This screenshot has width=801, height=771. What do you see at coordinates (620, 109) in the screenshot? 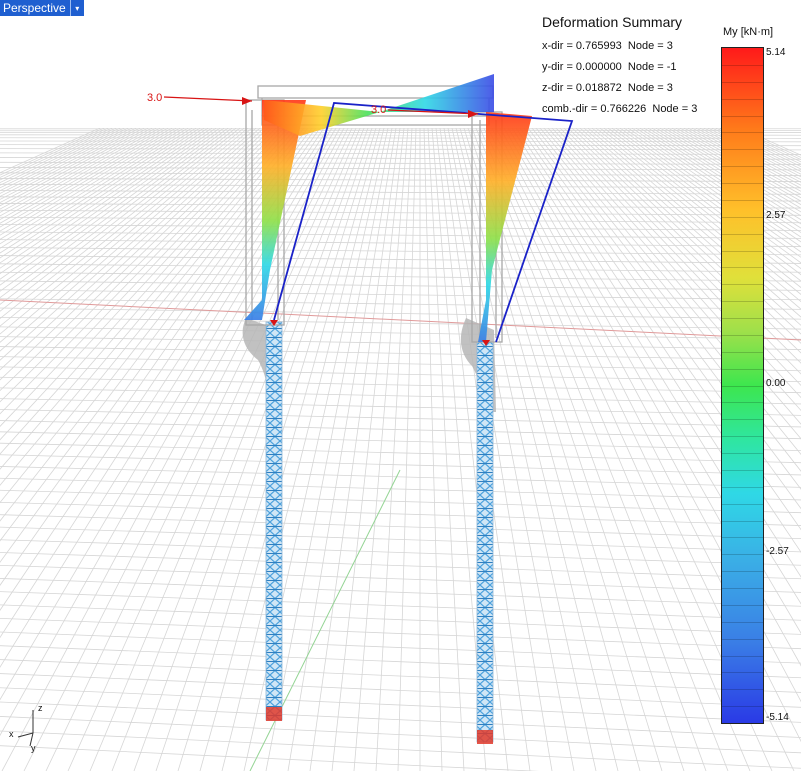
I see `summary-row-comb: comb.-dir = 0.766226 Node = 3` at bounding box center [620, 109].